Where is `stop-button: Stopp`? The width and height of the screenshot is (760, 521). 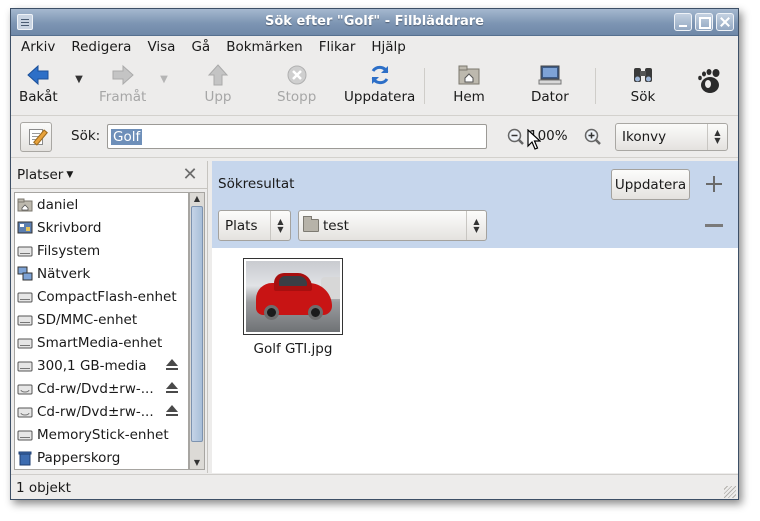 stop-button: Stopp is located at coordinates (296, 83).